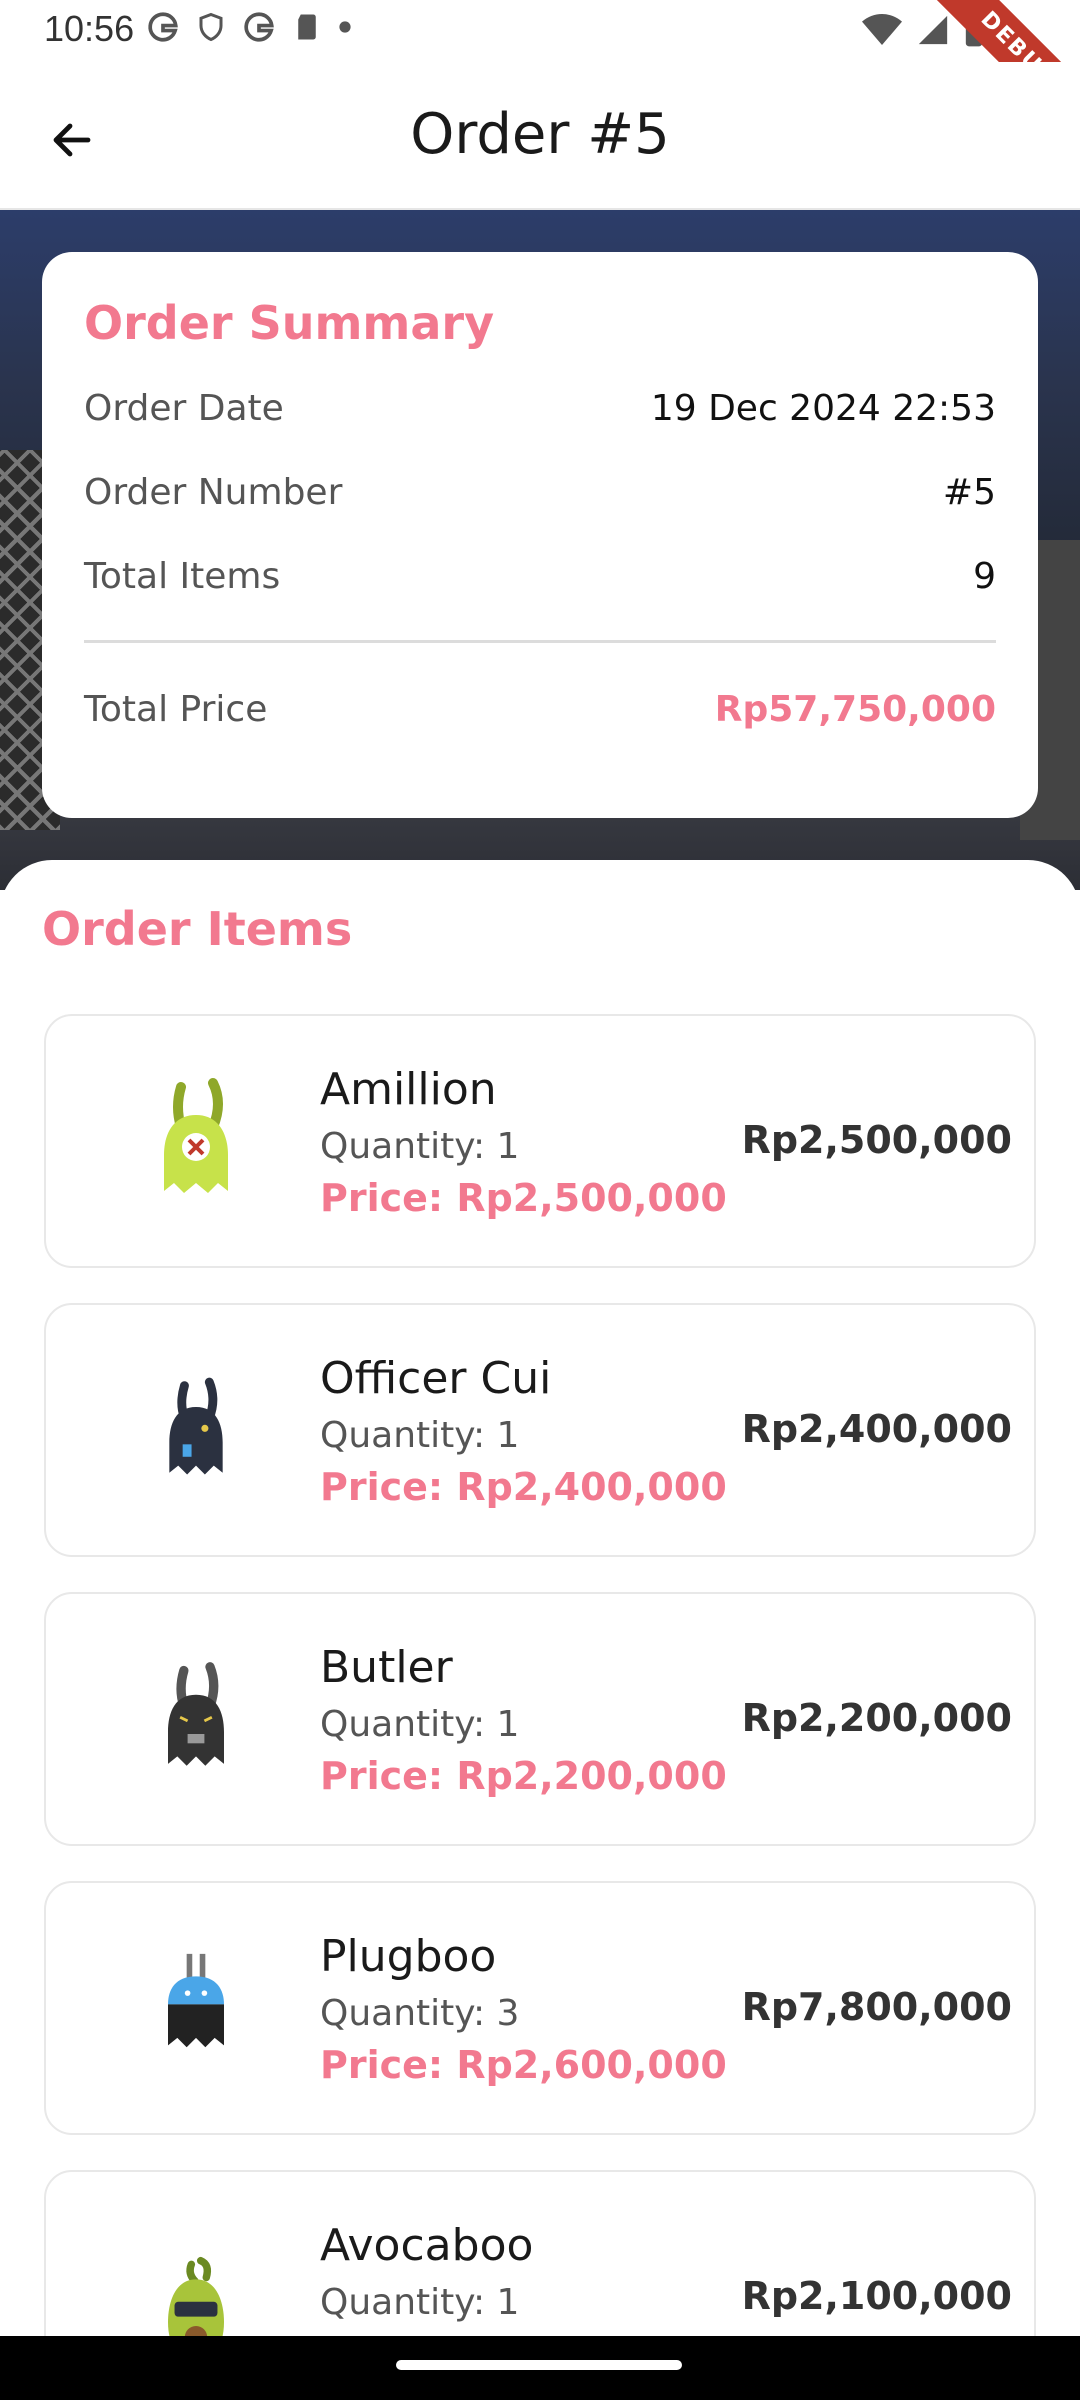 The width and height of the screenshot is (1080, 2400). I want to click on system-navigation-bar, so click(540, 2368).